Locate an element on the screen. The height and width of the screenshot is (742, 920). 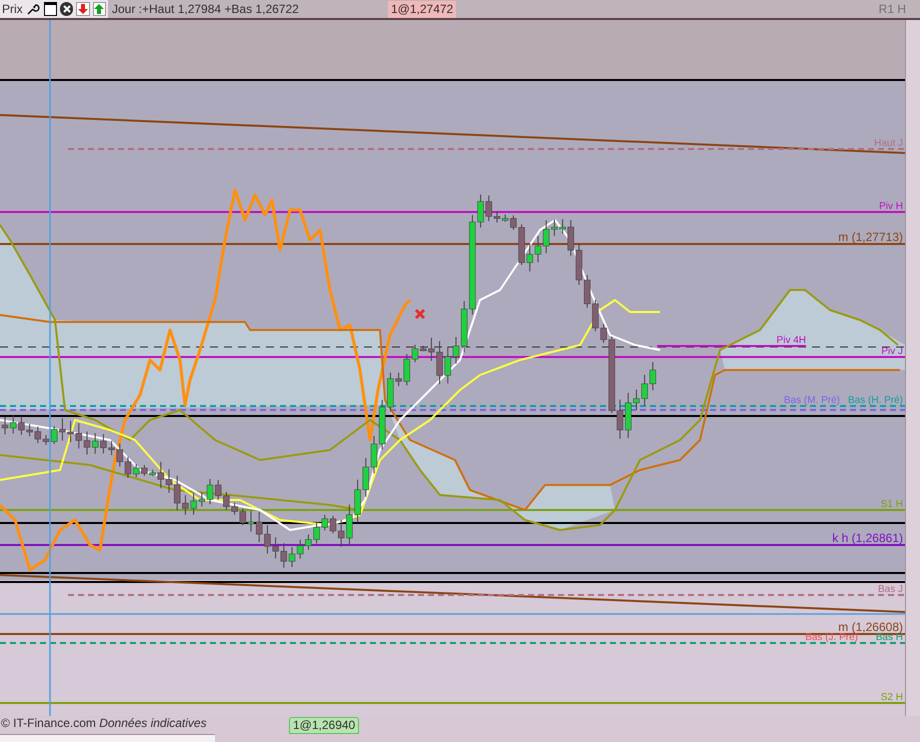
level-label: S2 H is located at coordinates (891, 697).